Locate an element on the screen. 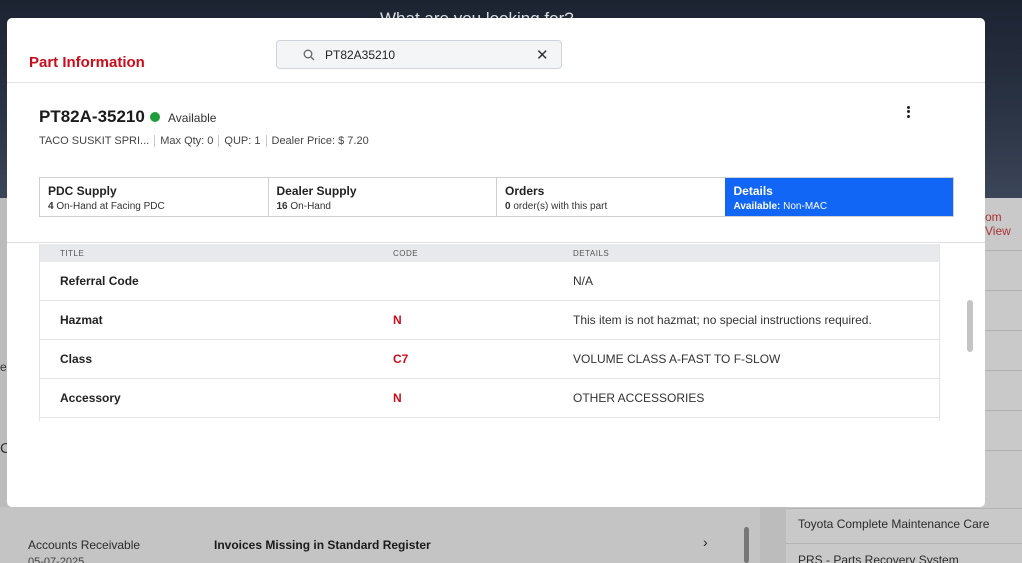 Image resolution: width=1022 pixels, height=563 pixels. background-prs-link: PRS - Parts Recovery System is located at coordinates (878, 558).